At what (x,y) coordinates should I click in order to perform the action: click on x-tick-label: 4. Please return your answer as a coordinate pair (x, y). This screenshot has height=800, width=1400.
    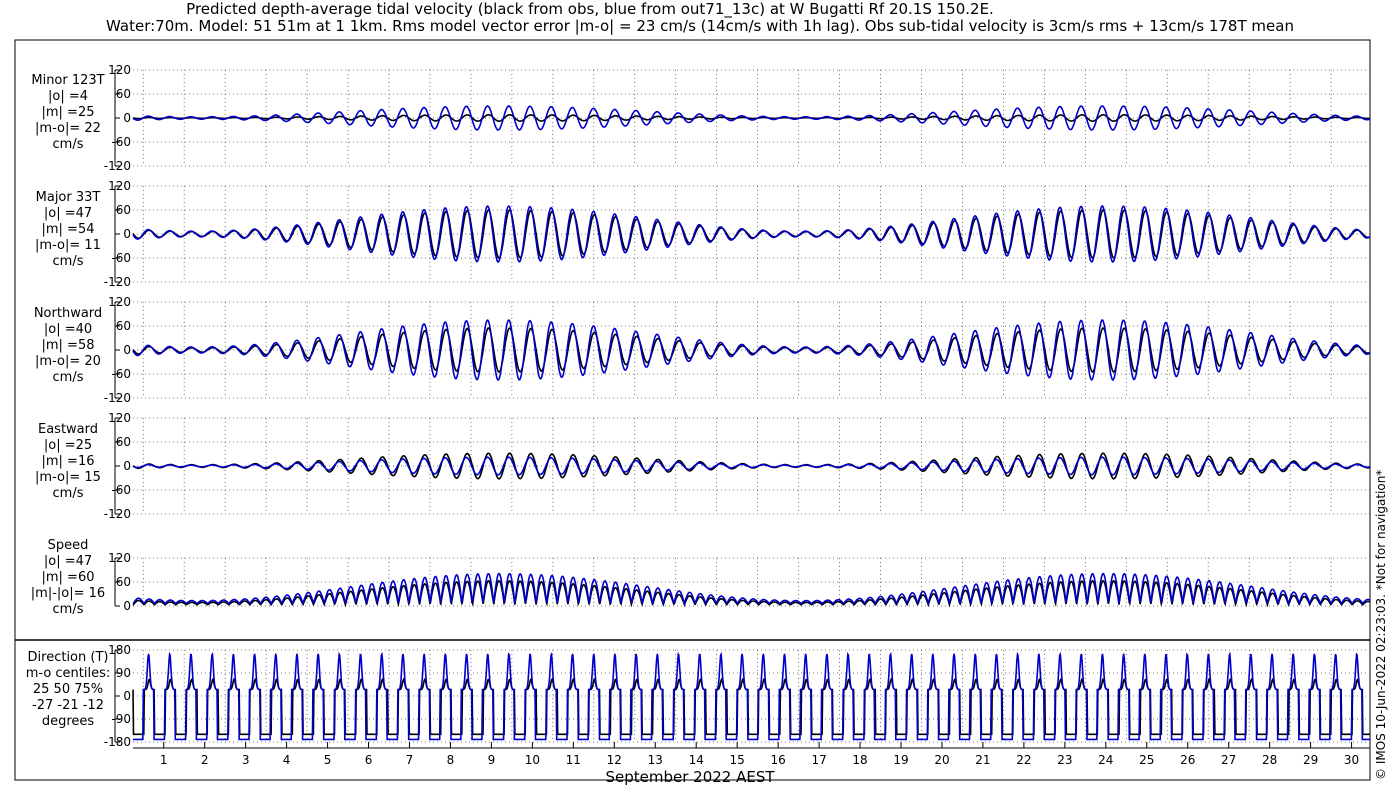
    Looking at the image, I should click on (287, 760).